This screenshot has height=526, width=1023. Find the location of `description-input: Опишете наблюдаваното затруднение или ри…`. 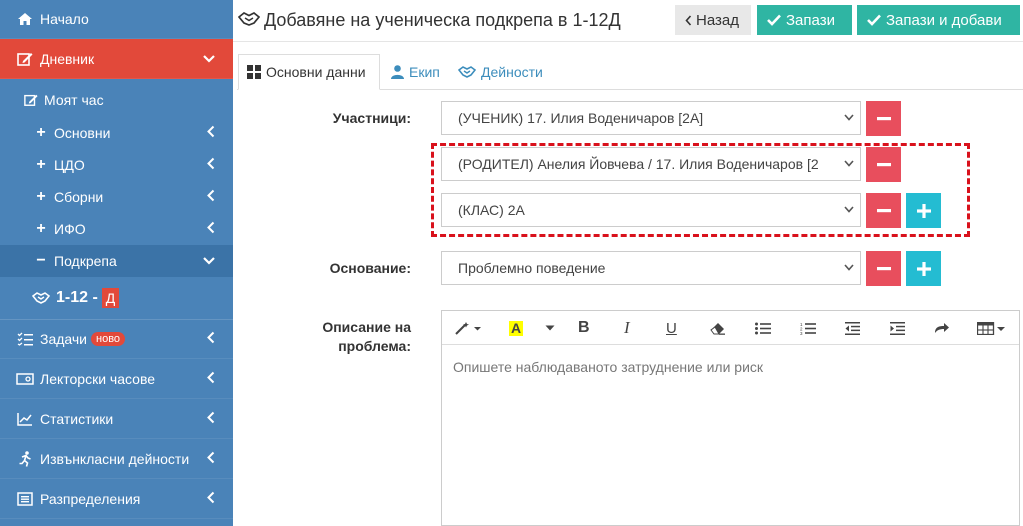

description-input: Опишете наблюдаваното затруднение или ри… is located at coordinates (608, 367).